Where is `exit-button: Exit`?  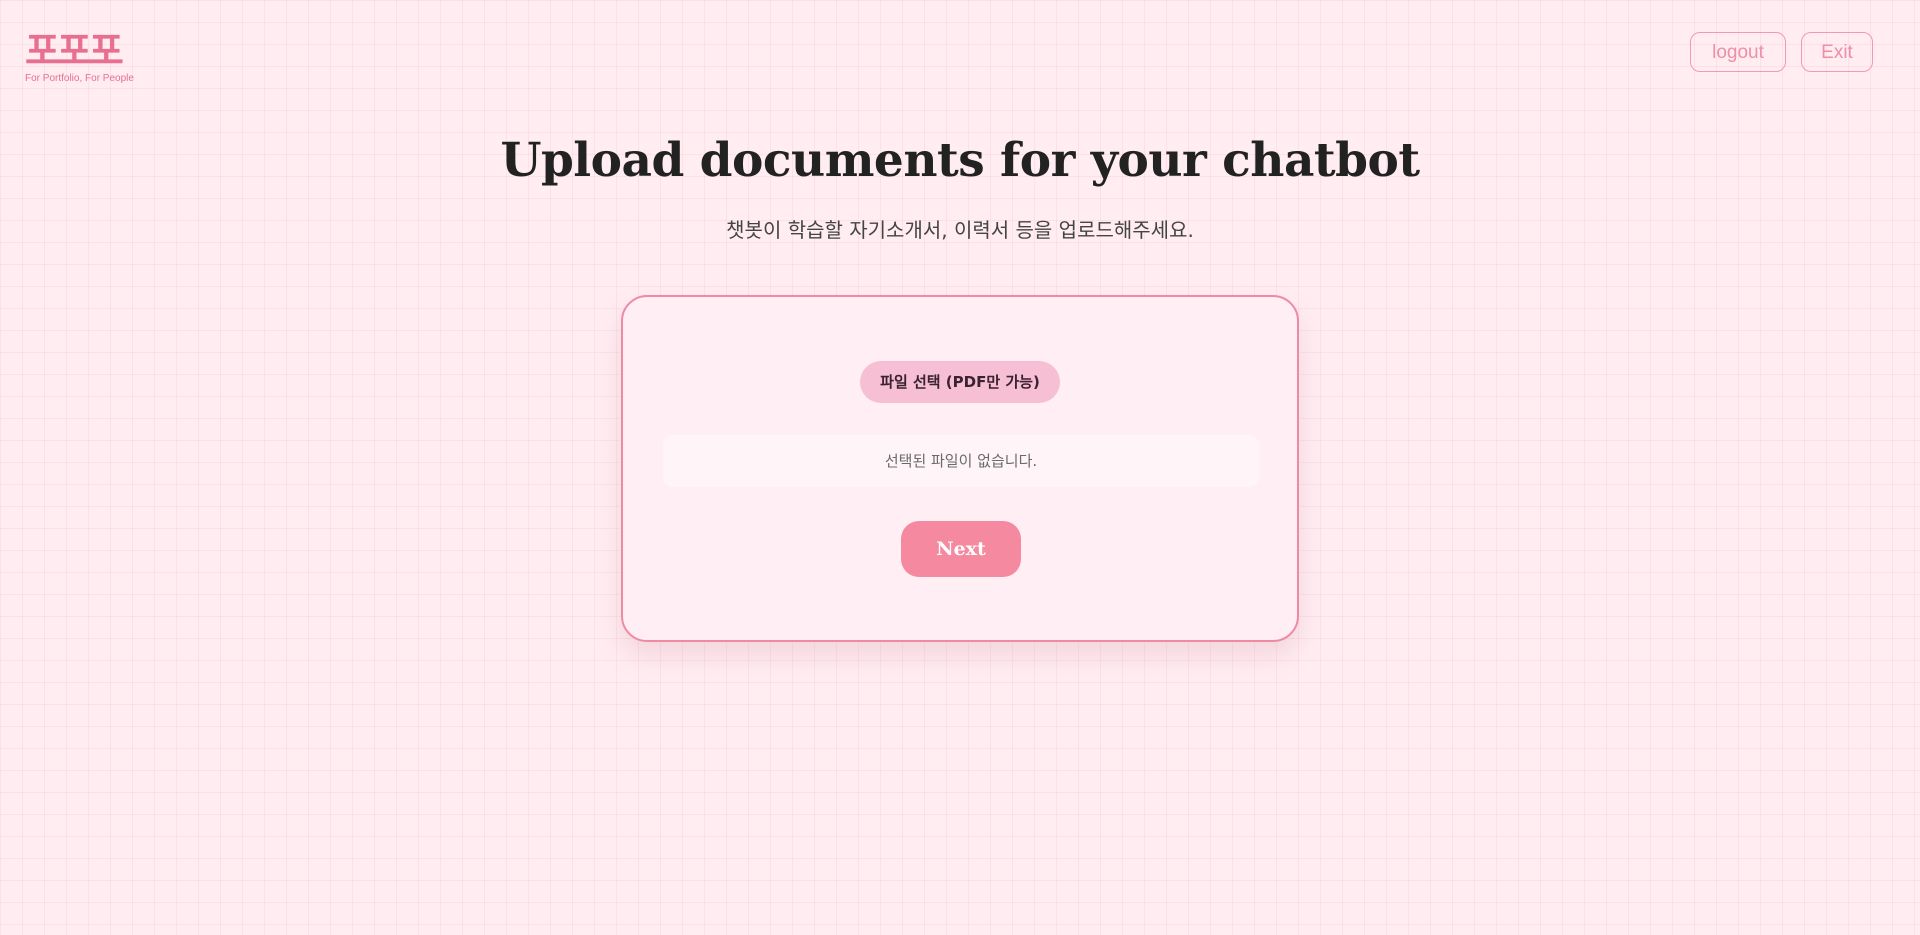
exit-button: Exit is located at coordinates (1837, 52).